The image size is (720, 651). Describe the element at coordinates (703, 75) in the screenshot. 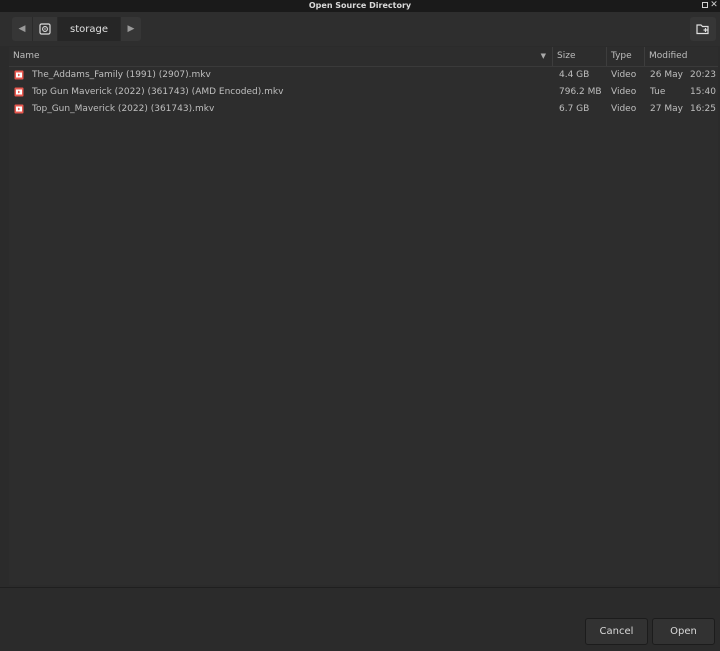

I see `file-time: 20:23` at that location.